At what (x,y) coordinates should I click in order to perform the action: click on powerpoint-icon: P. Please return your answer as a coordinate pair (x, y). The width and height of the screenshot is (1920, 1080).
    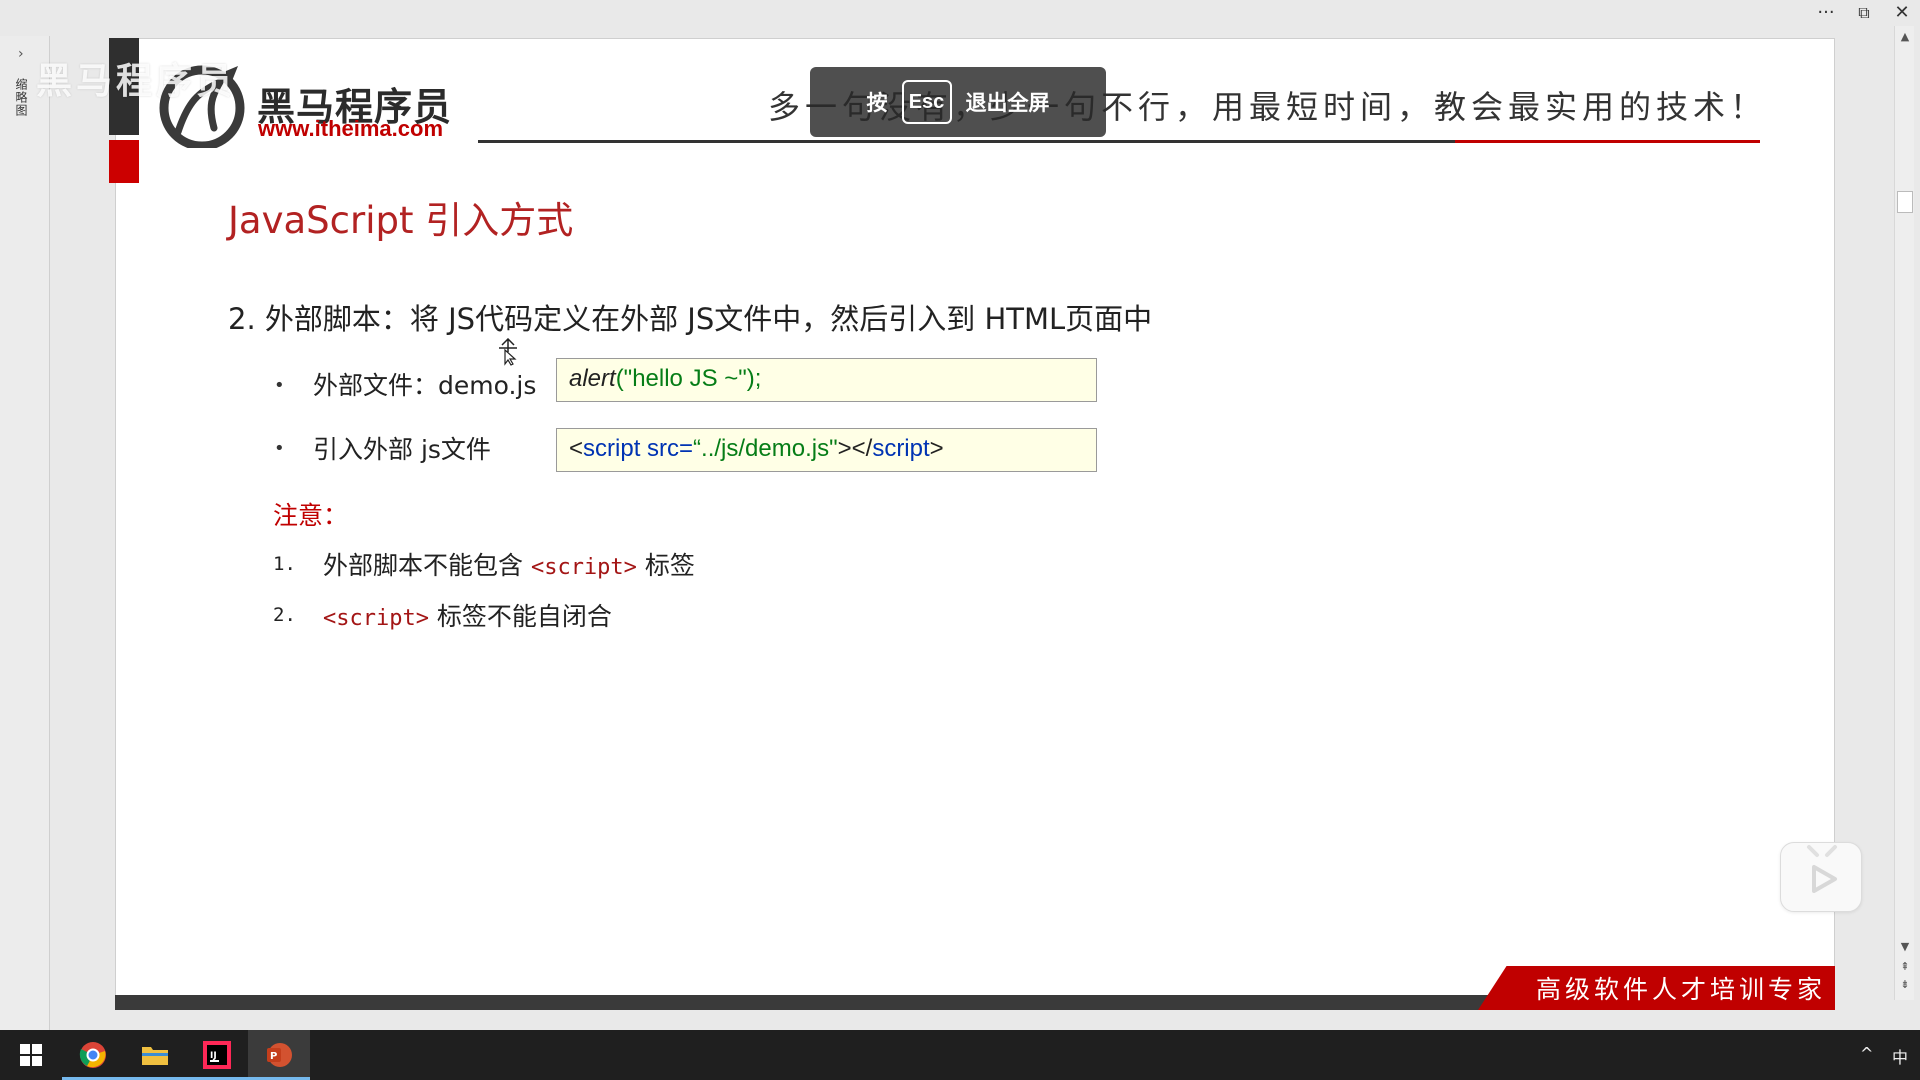
    Looking at the image, I should click on (279, 1055).